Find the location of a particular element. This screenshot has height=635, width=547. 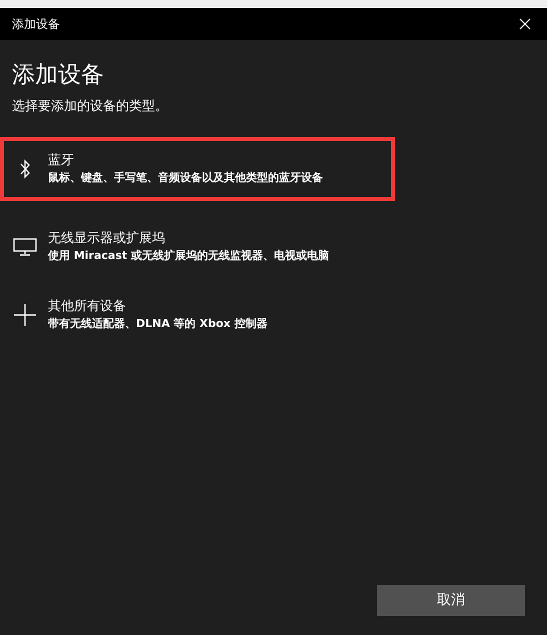

device-type-description: 带有无线适配器、DLNA 等的 Xbox 控制器 is located at coordinates (158, 324).